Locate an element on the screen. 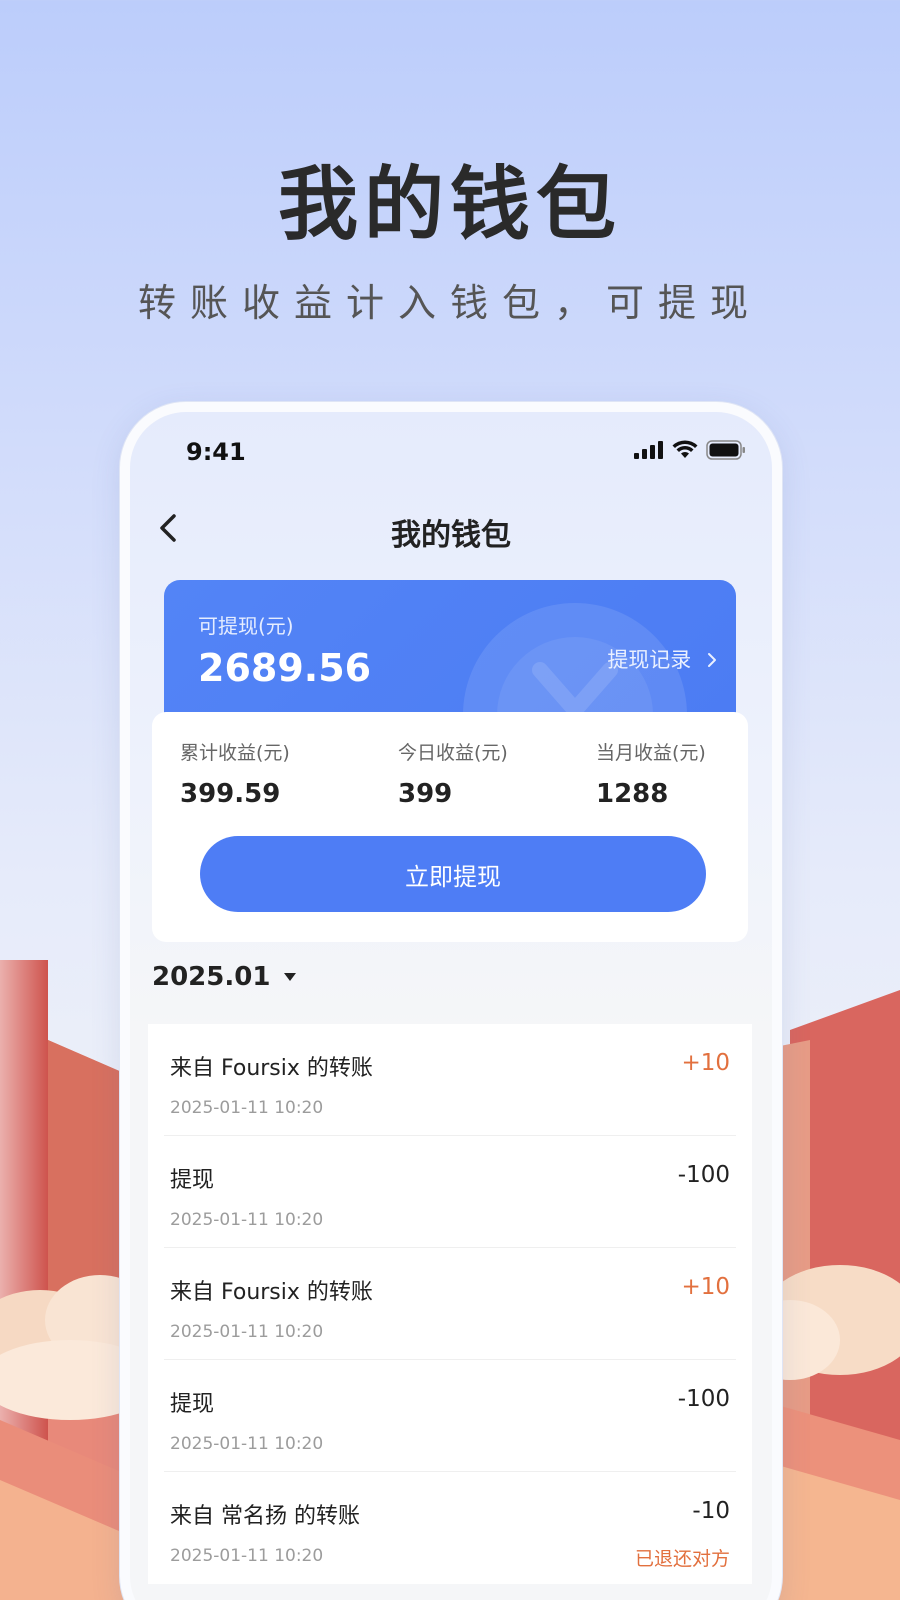 This screenshot has height=1600, width=900. status-icons is located at coordinates (690, 450).